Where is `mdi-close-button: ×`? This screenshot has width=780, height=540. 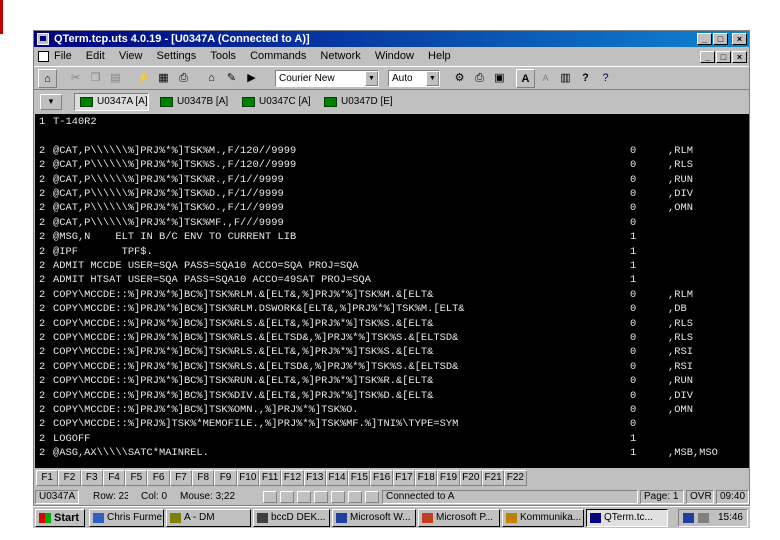 mdi-close-button: × is located at coordinates (739, 57).